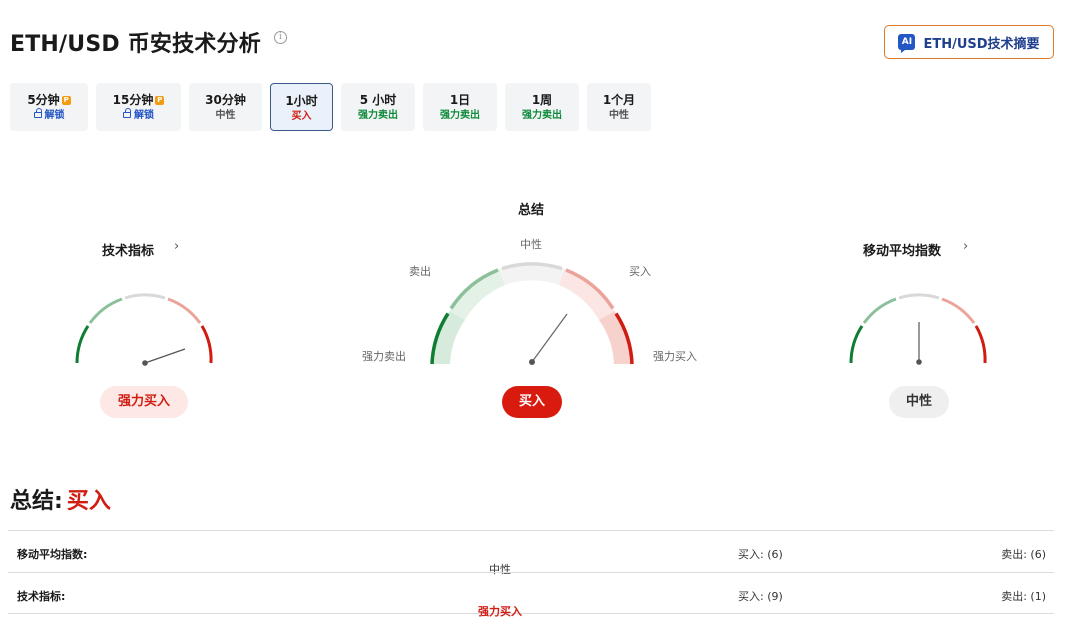  I want to click on summary-value: 买入, so click(88, 501).